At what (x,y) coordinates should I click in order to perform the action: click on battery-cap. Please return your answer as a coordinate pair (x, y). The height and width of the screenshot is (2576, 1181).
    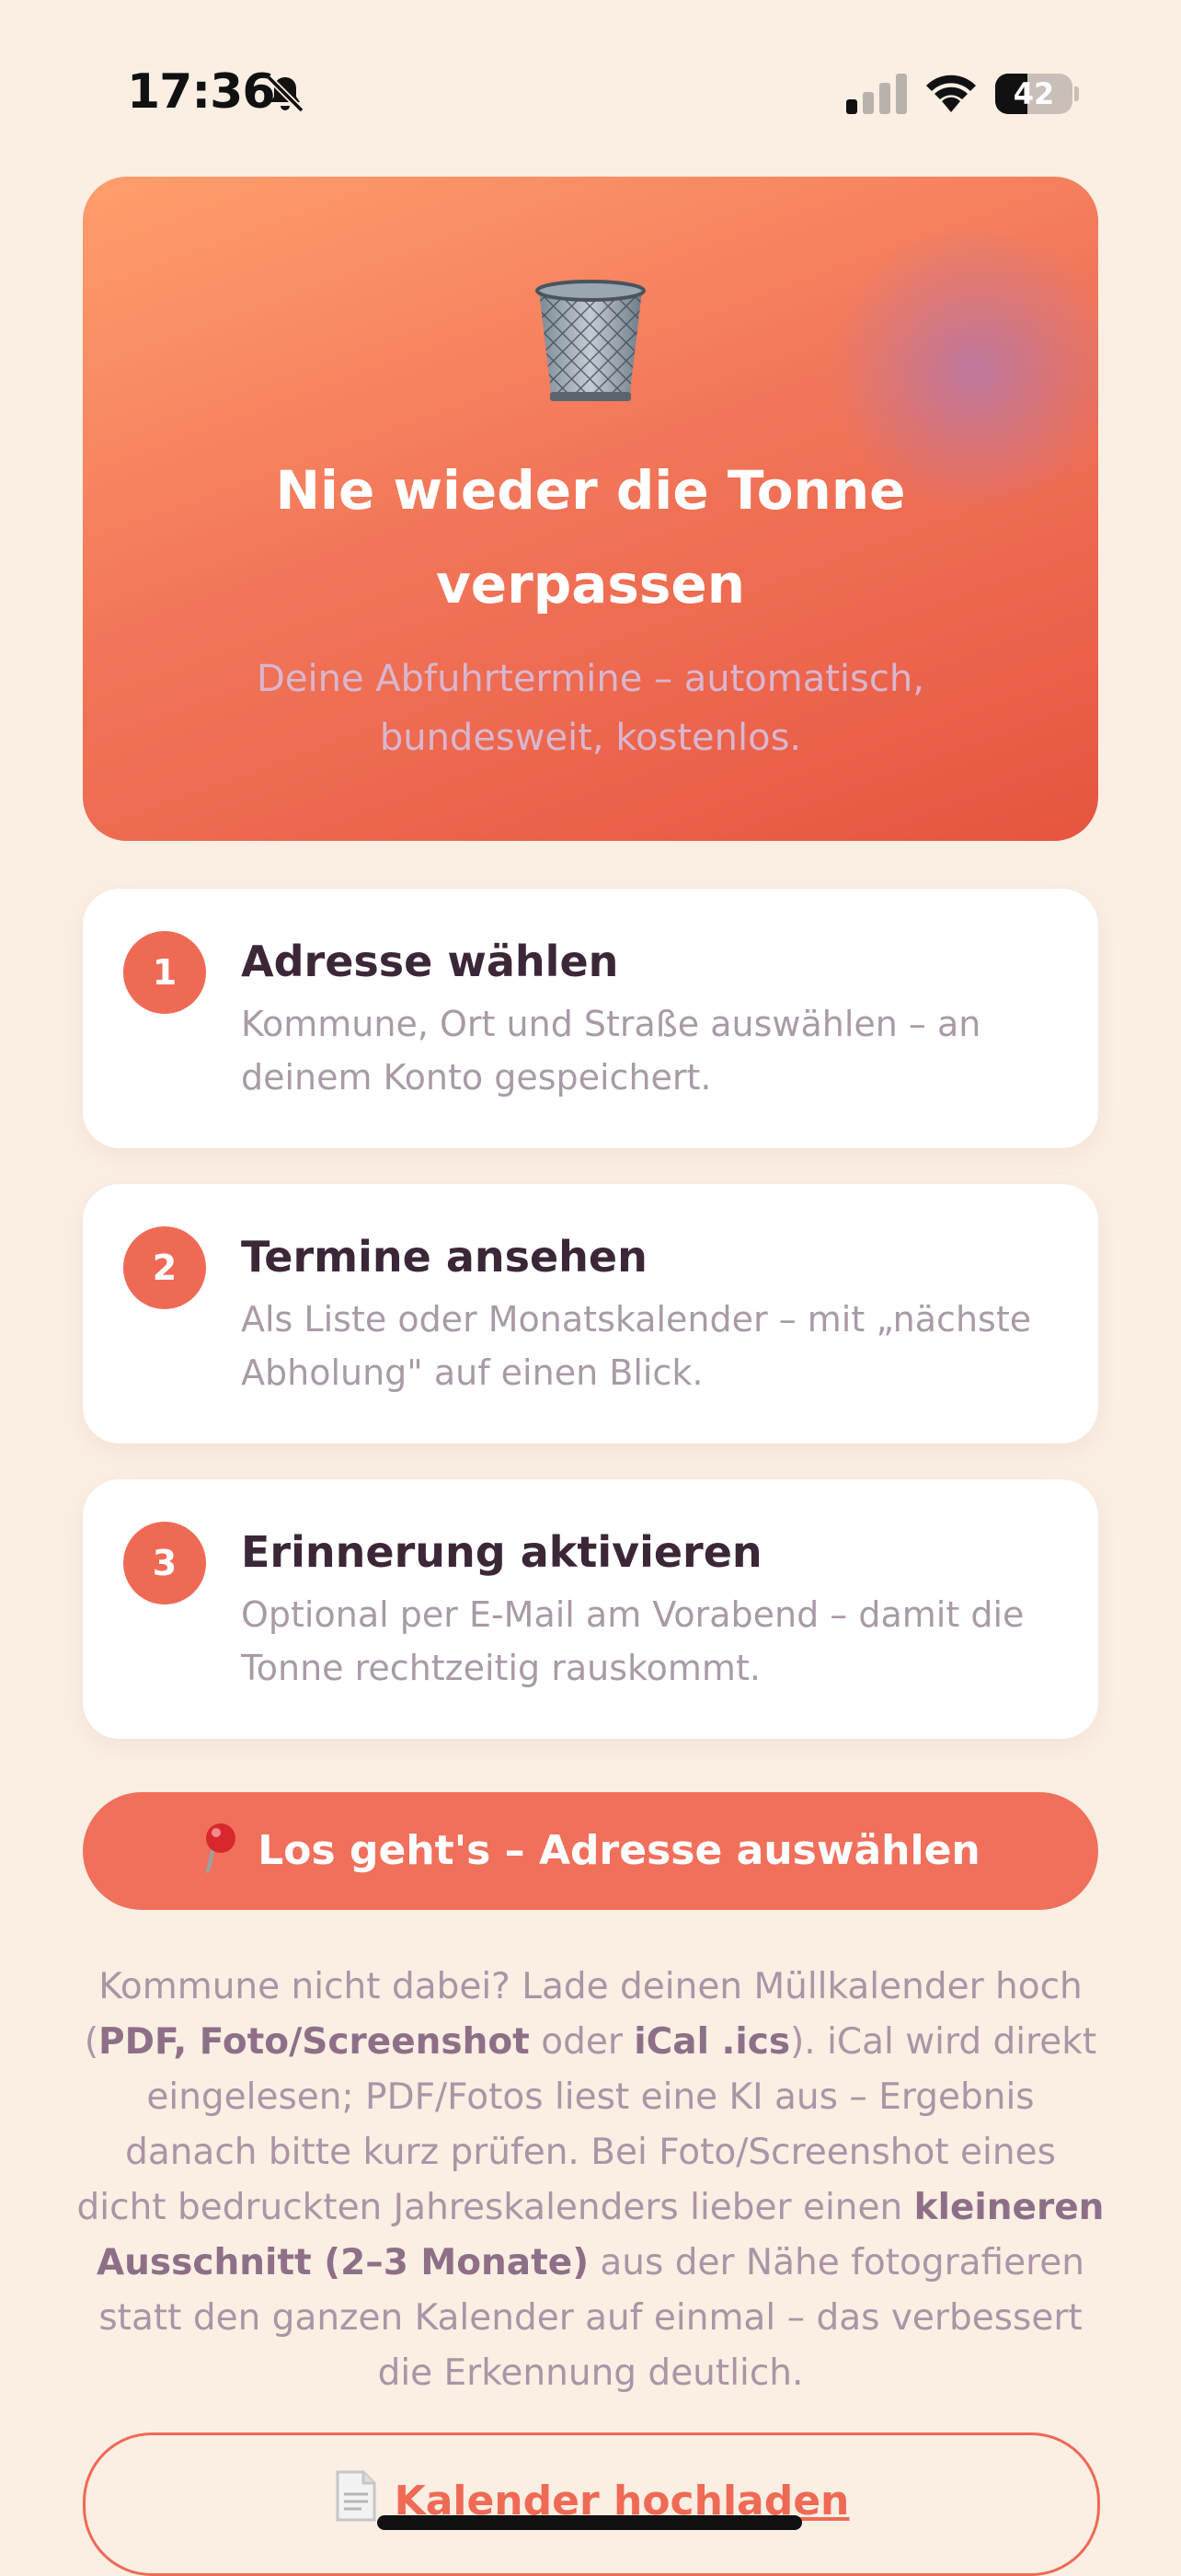
    Looking at the image, I should click on (1076, 93).